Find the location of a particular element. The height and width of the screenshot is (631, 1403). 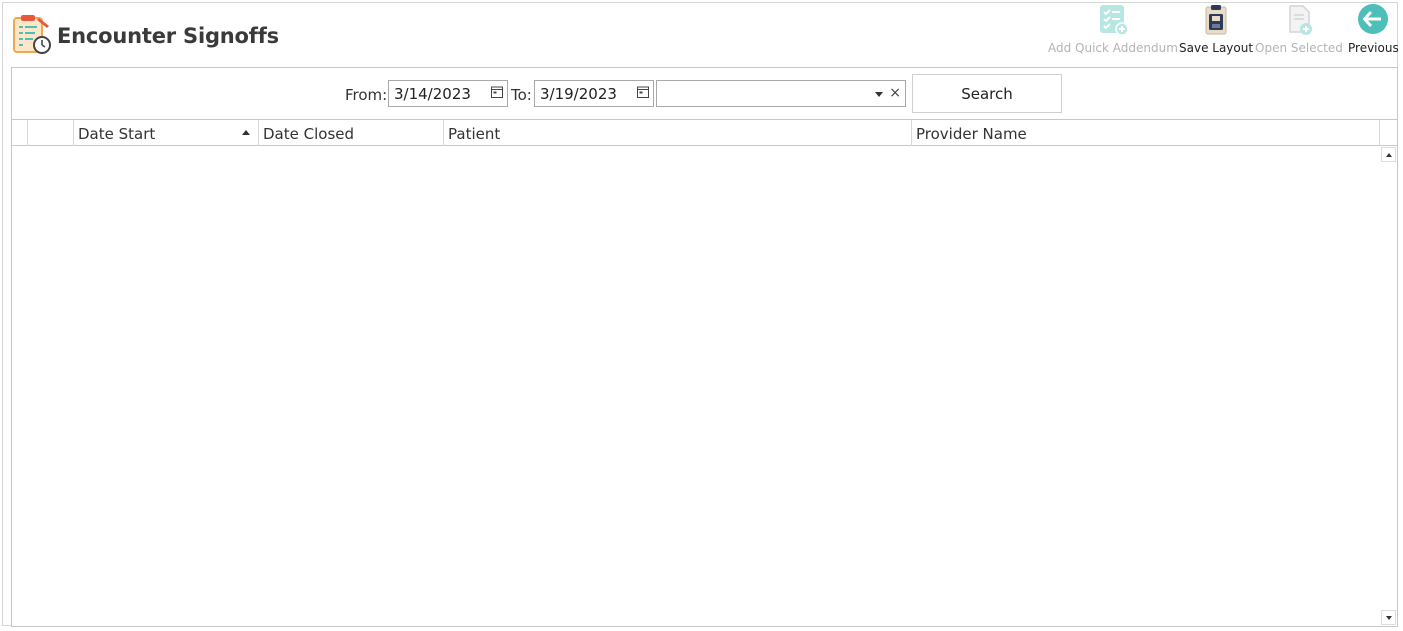

column-header-date-start: Date Start is located at coordinates (166, 133).